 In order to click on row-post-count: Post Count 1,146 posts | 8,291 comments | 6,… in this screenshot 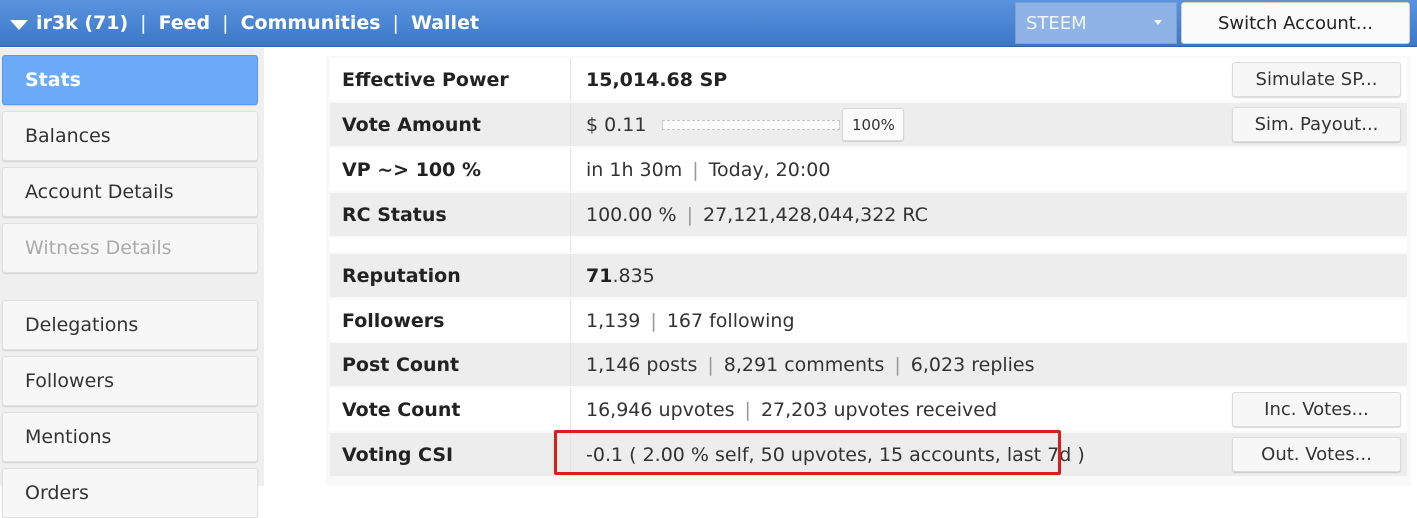, I will do `click(868, 364)`.